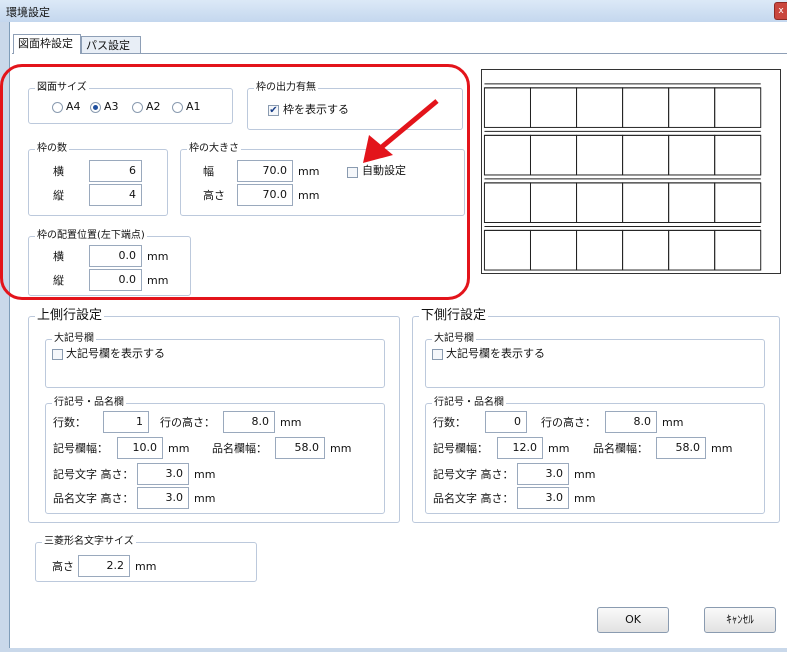 Image resolution: width=787 pixels, height=652 pixels. Describe the element at coordinates (70, 316) in the screenshot. I see `upper-rows-legend: 上側行設定` at that location.